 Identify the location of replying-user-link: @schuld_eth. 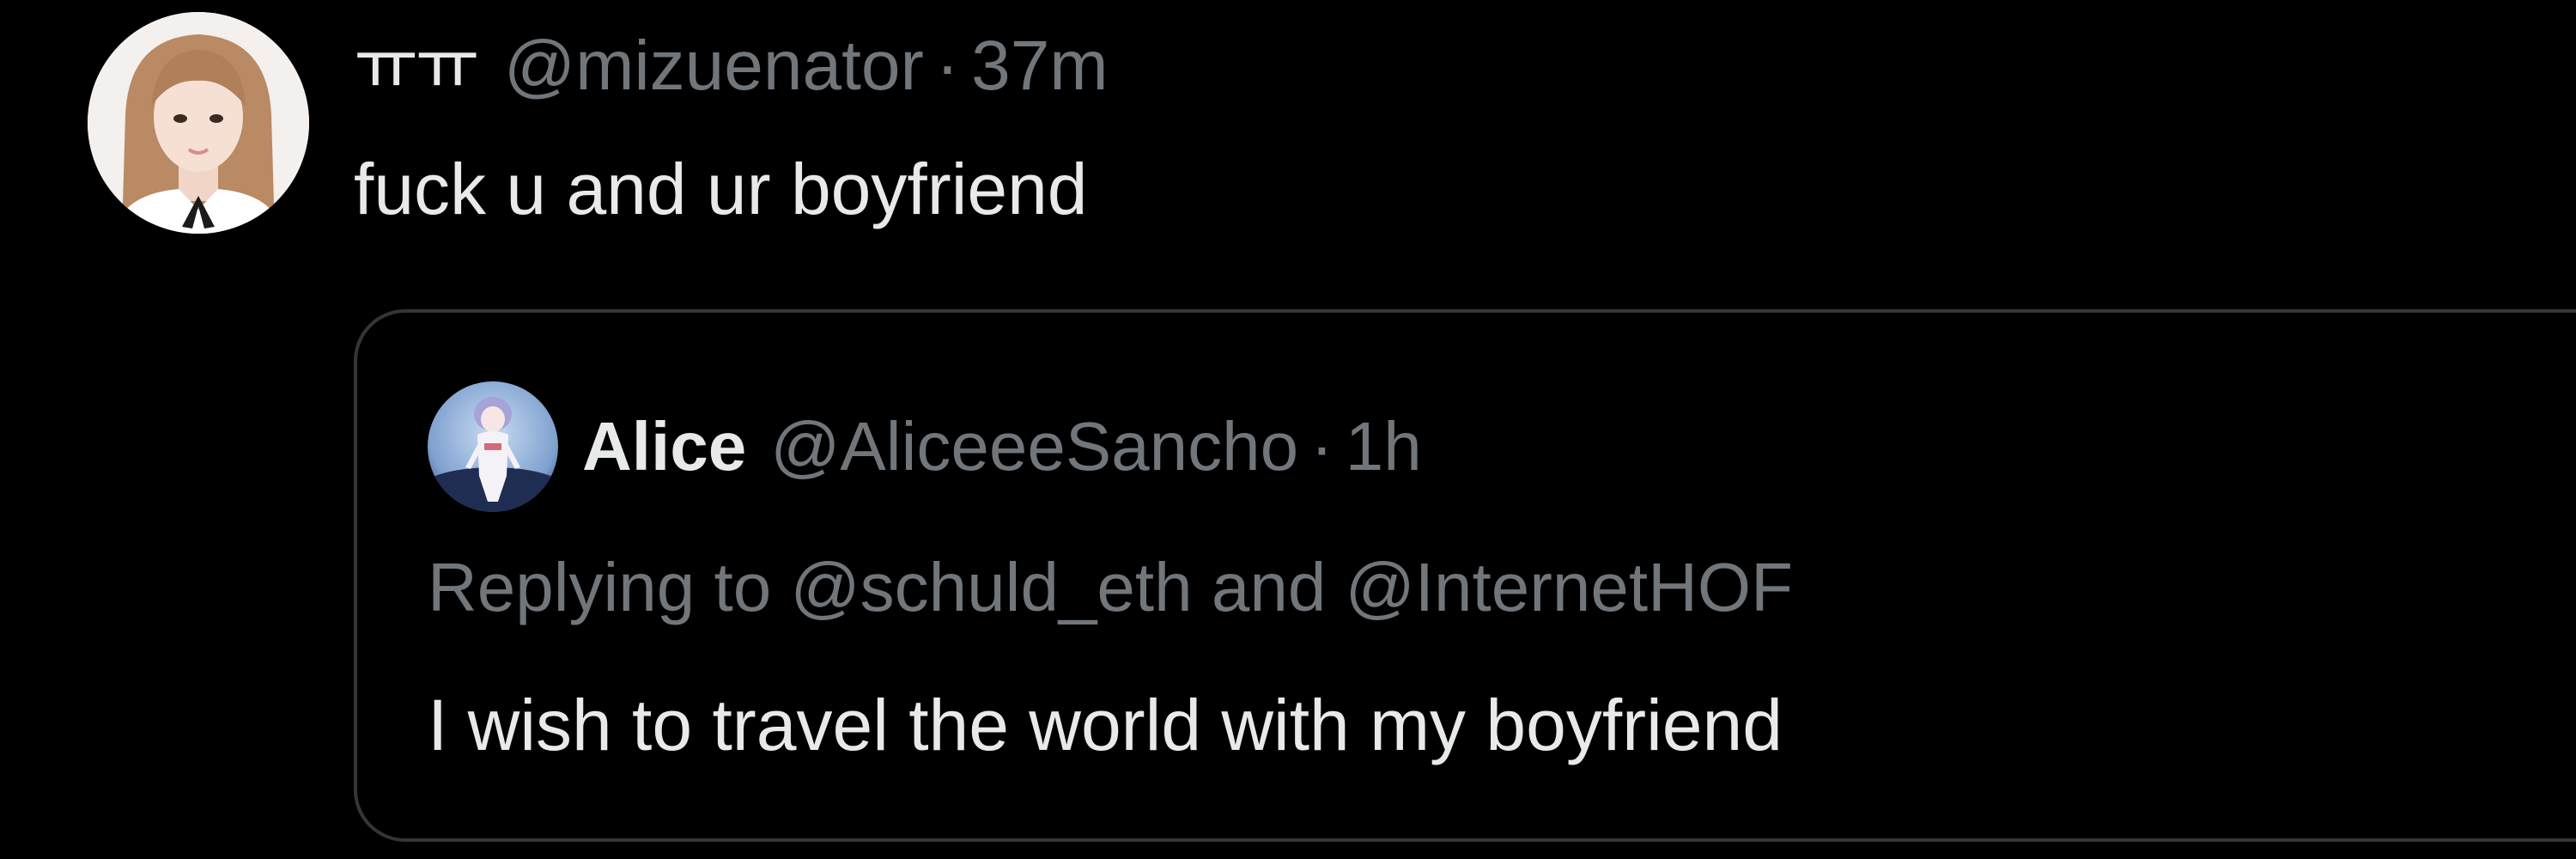
(991, 587).